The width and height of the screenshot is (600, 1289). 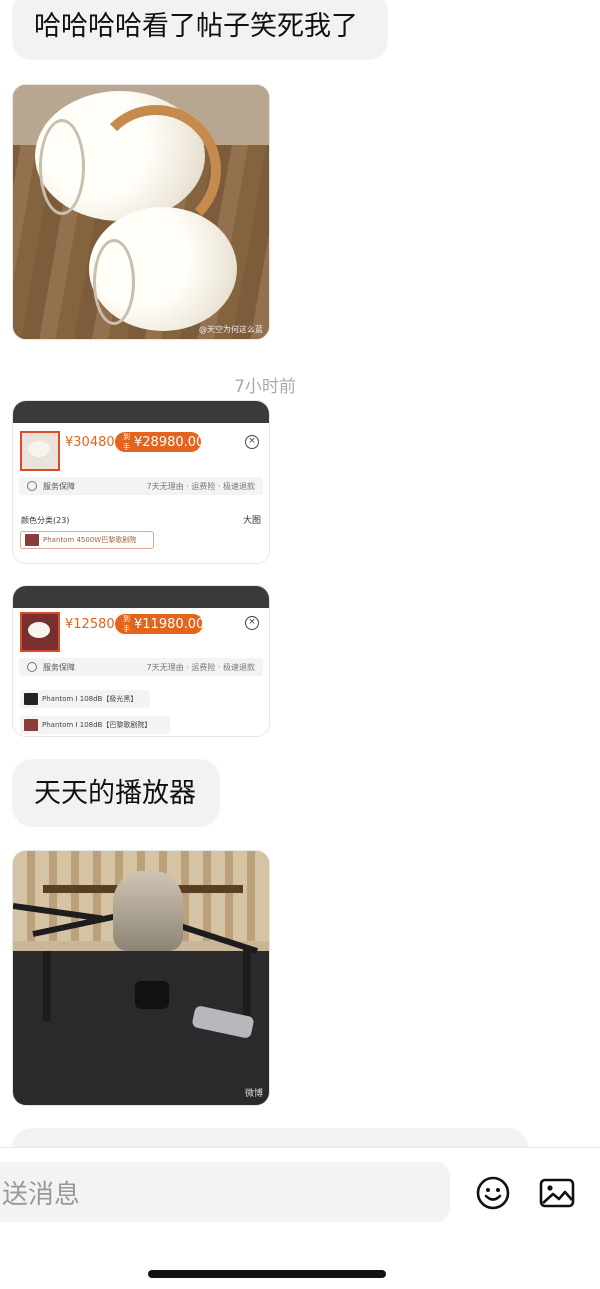 I want to click on home-indicator, so click(x=267, y=1274).